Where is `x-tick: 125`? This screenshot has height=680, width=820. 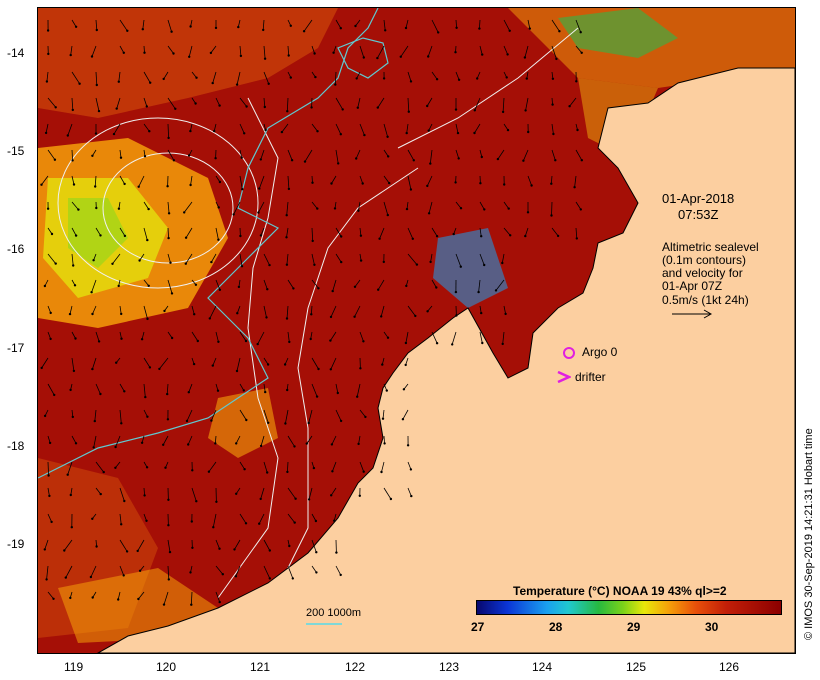 x-tick: 125 is located at coordinates (636, 667).